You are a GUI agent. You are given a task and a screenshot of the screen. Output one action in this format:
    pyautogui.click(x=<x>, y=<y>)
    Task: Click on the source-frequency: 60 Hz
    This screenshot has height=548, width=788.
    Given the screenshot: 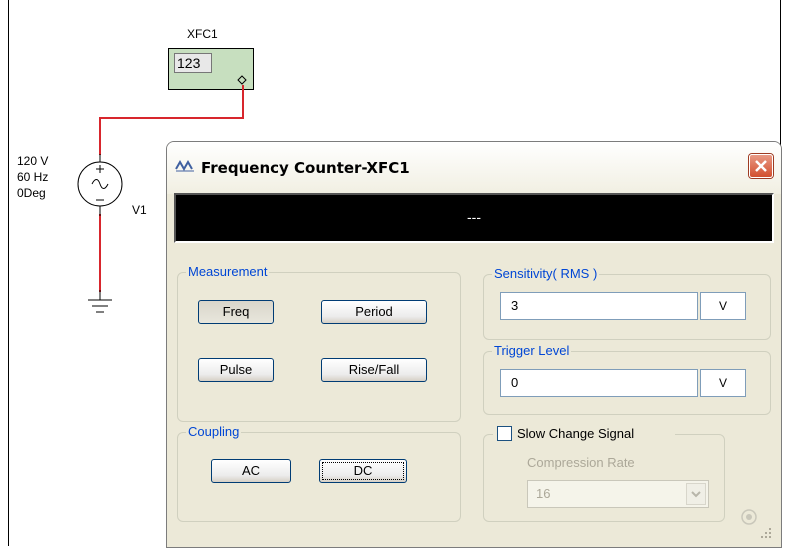 What is the action you would take?
    pyautogui.click(x=33, y=177)
    